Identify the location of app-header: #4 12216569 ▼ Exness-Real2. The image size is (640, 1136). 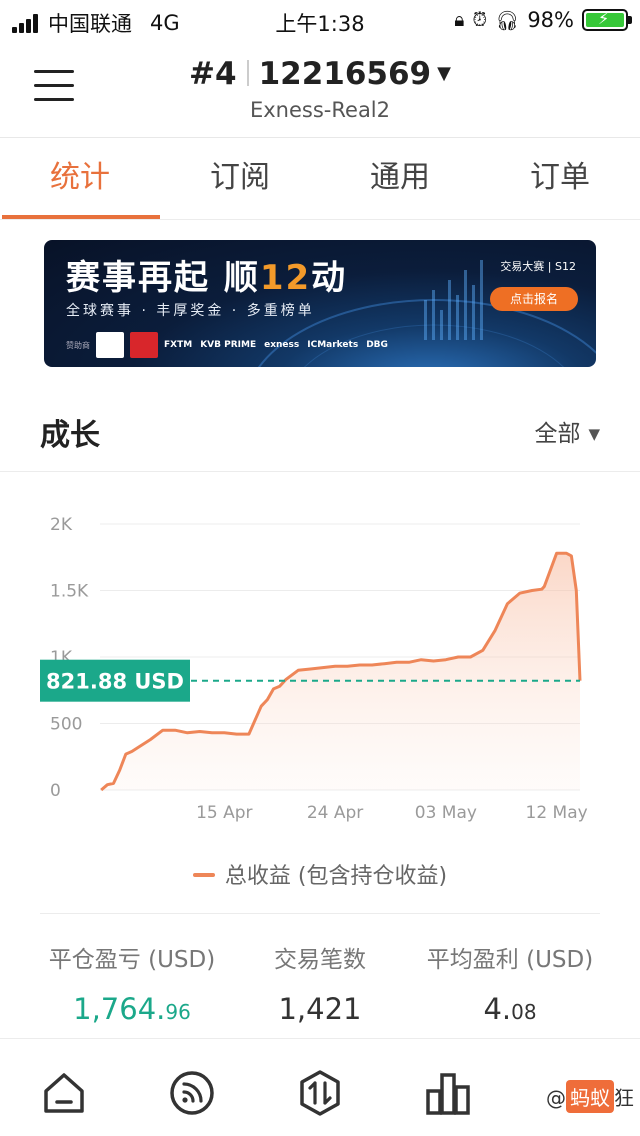
(320, 91).